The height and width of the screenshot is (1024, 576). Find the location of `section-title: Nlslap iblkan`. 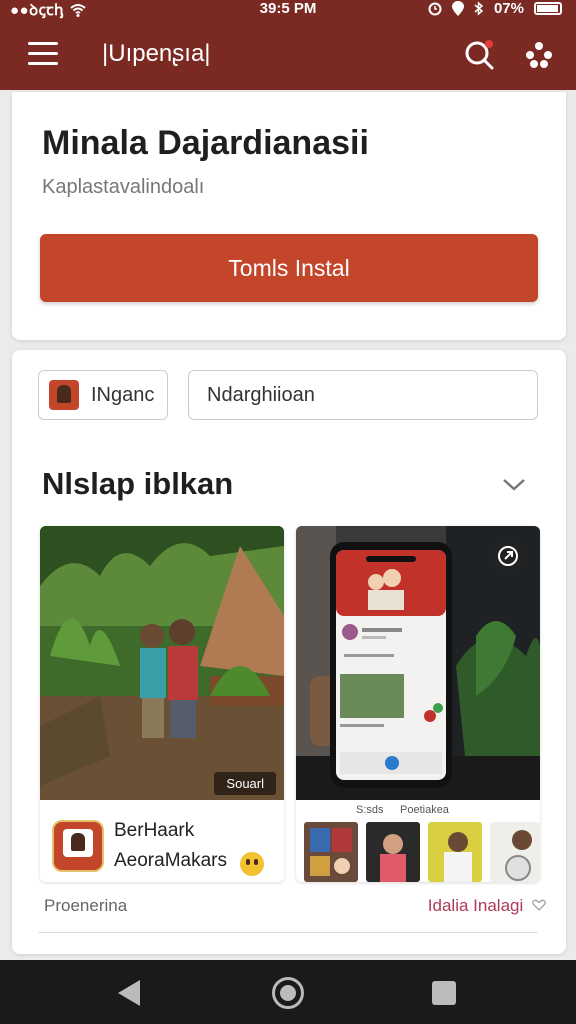

section-title: Nlslap iblkan is located at coordinates (138, 483).